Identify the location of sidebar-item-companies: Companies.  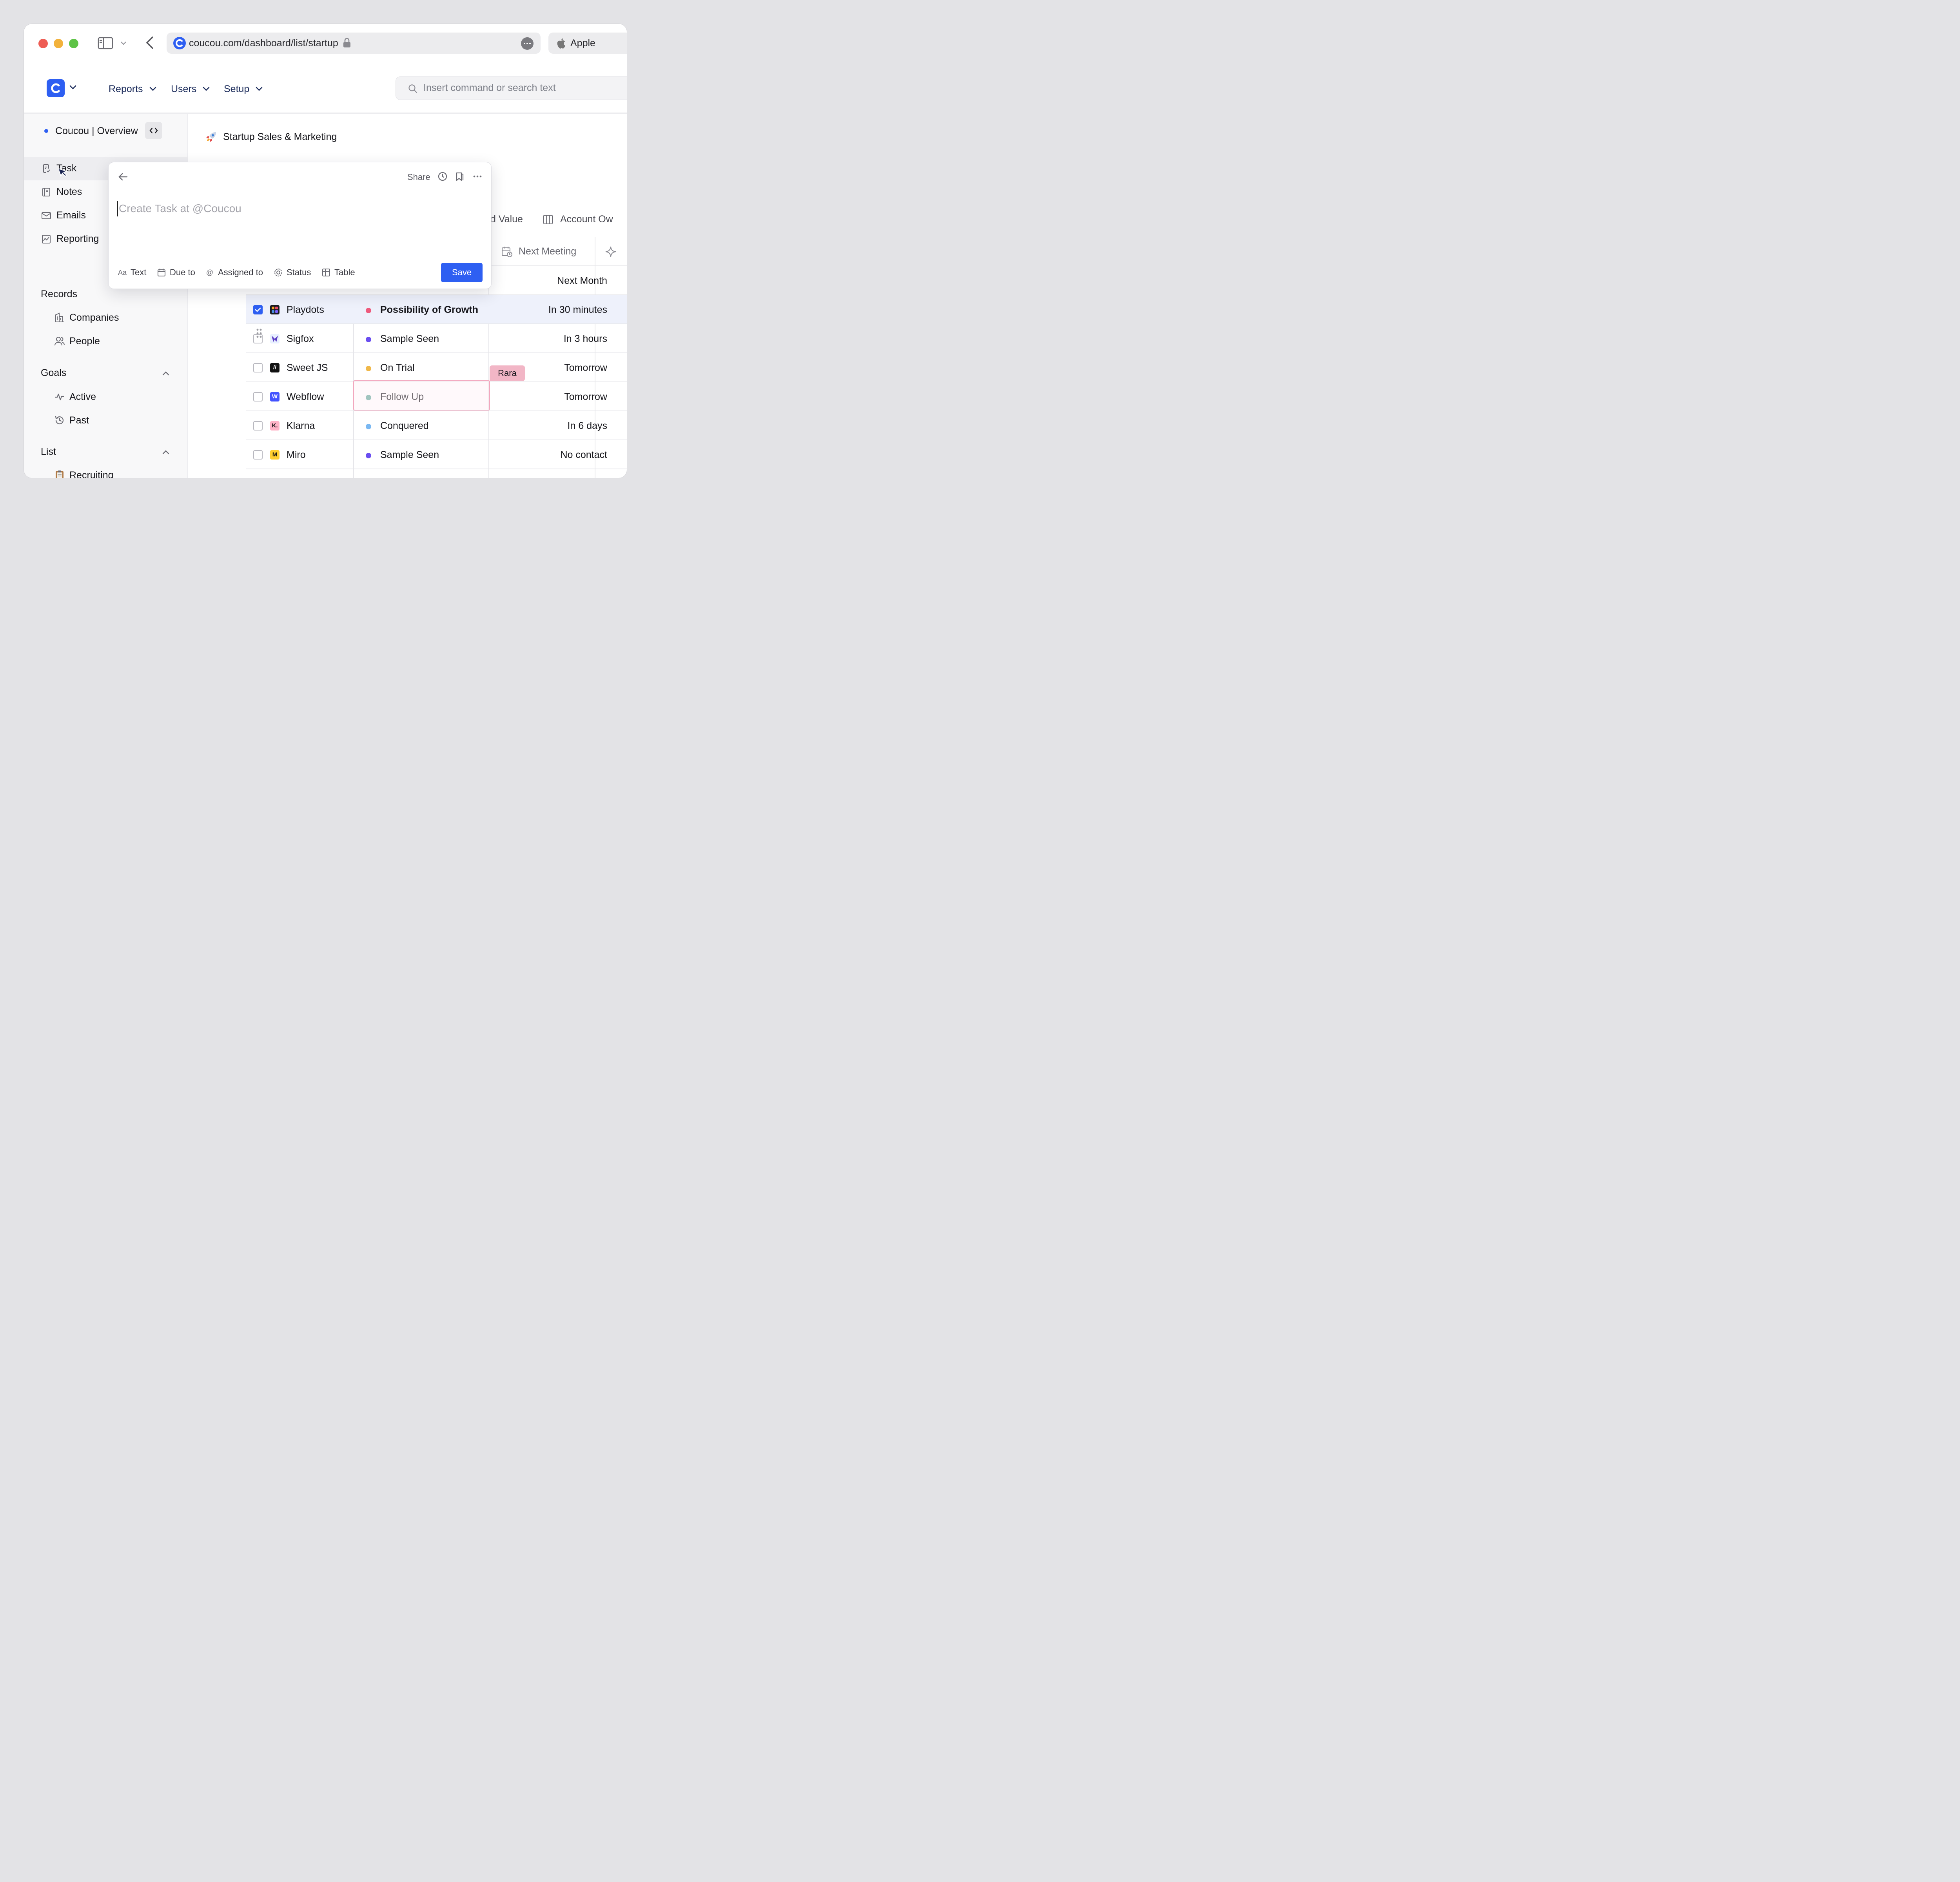
(105, 318).